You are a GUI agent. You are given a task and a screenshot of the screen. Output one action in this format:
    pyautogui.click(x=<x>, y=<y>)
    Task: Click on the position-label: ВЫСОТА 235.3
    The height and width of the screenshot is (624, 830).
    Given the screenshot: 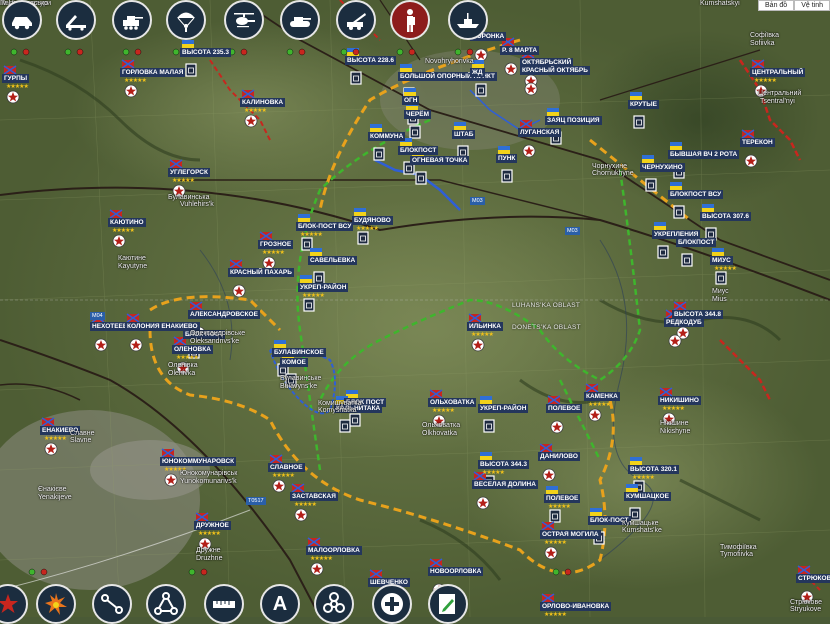 What is the action you would take?
    pyautogui.click(x=205, y=52)
    